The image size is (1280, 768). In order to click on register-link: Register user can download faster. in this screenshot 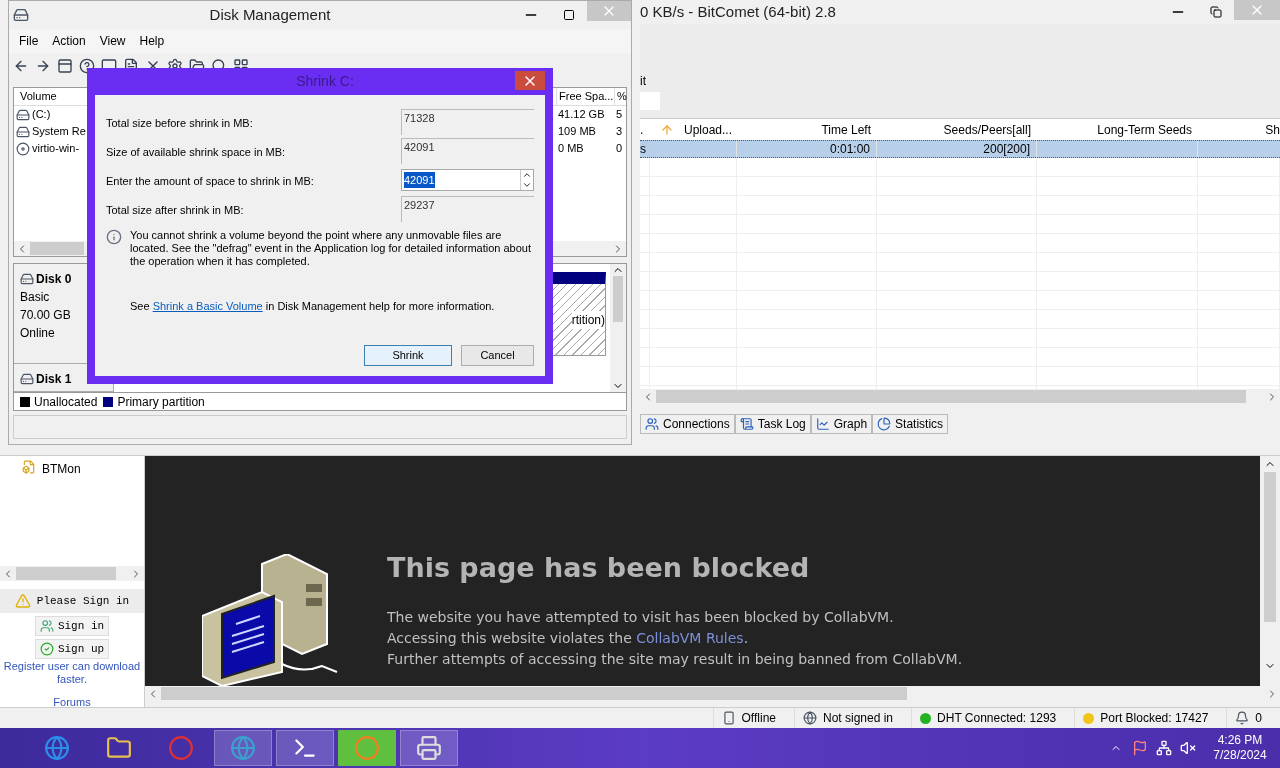, I will do `click(72, 673)`.